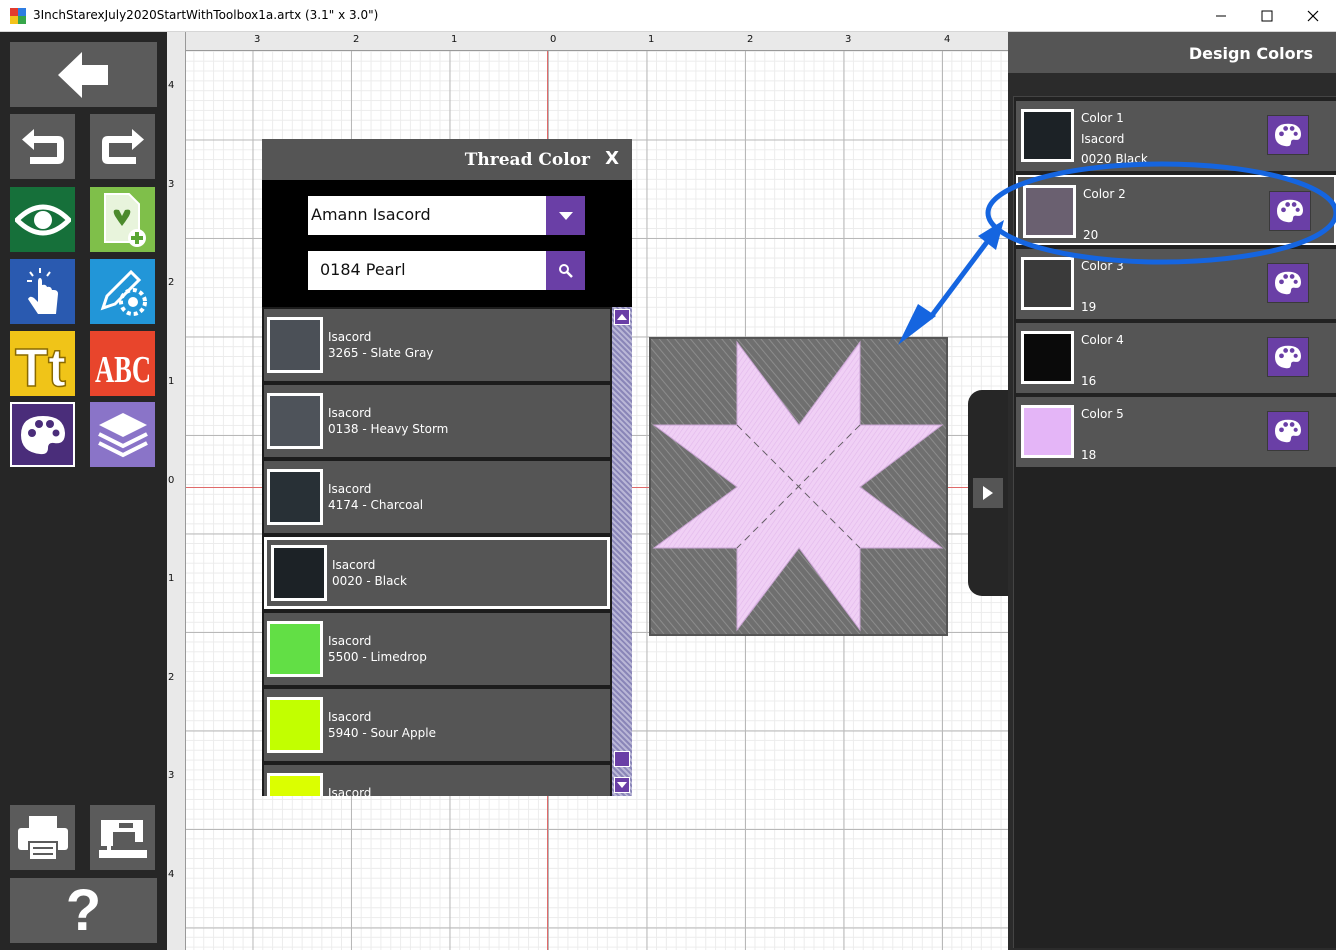  I want to click on dialog-close-button: X, so click(612, 158).